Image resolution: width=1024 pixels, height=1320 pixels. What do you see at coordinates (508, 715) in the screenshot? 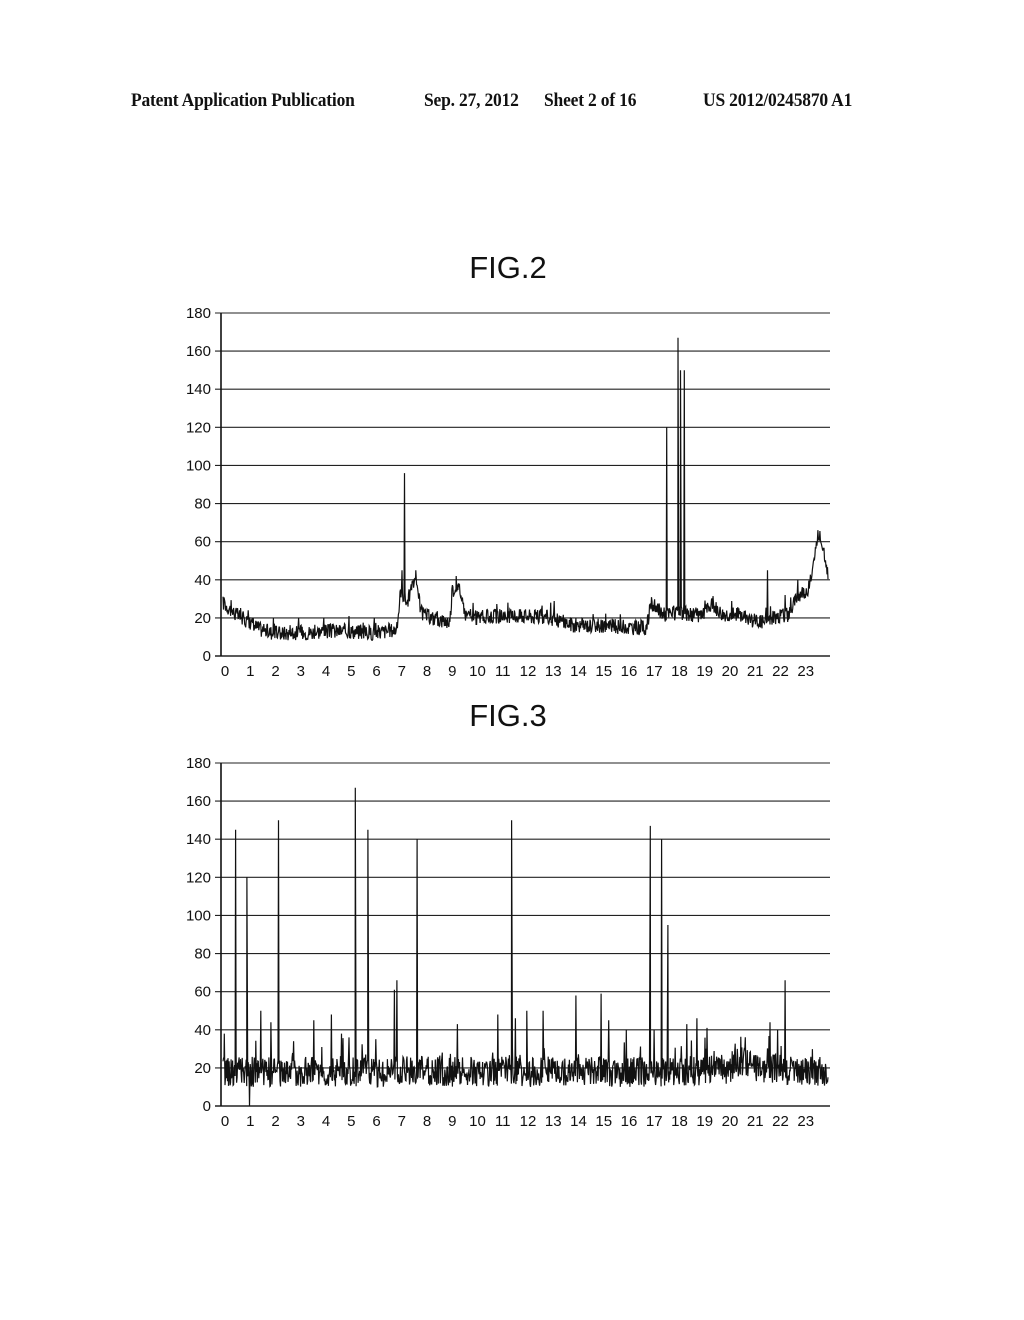
I see `fig3-title: FIG.3` at bounding box center [508, 715].